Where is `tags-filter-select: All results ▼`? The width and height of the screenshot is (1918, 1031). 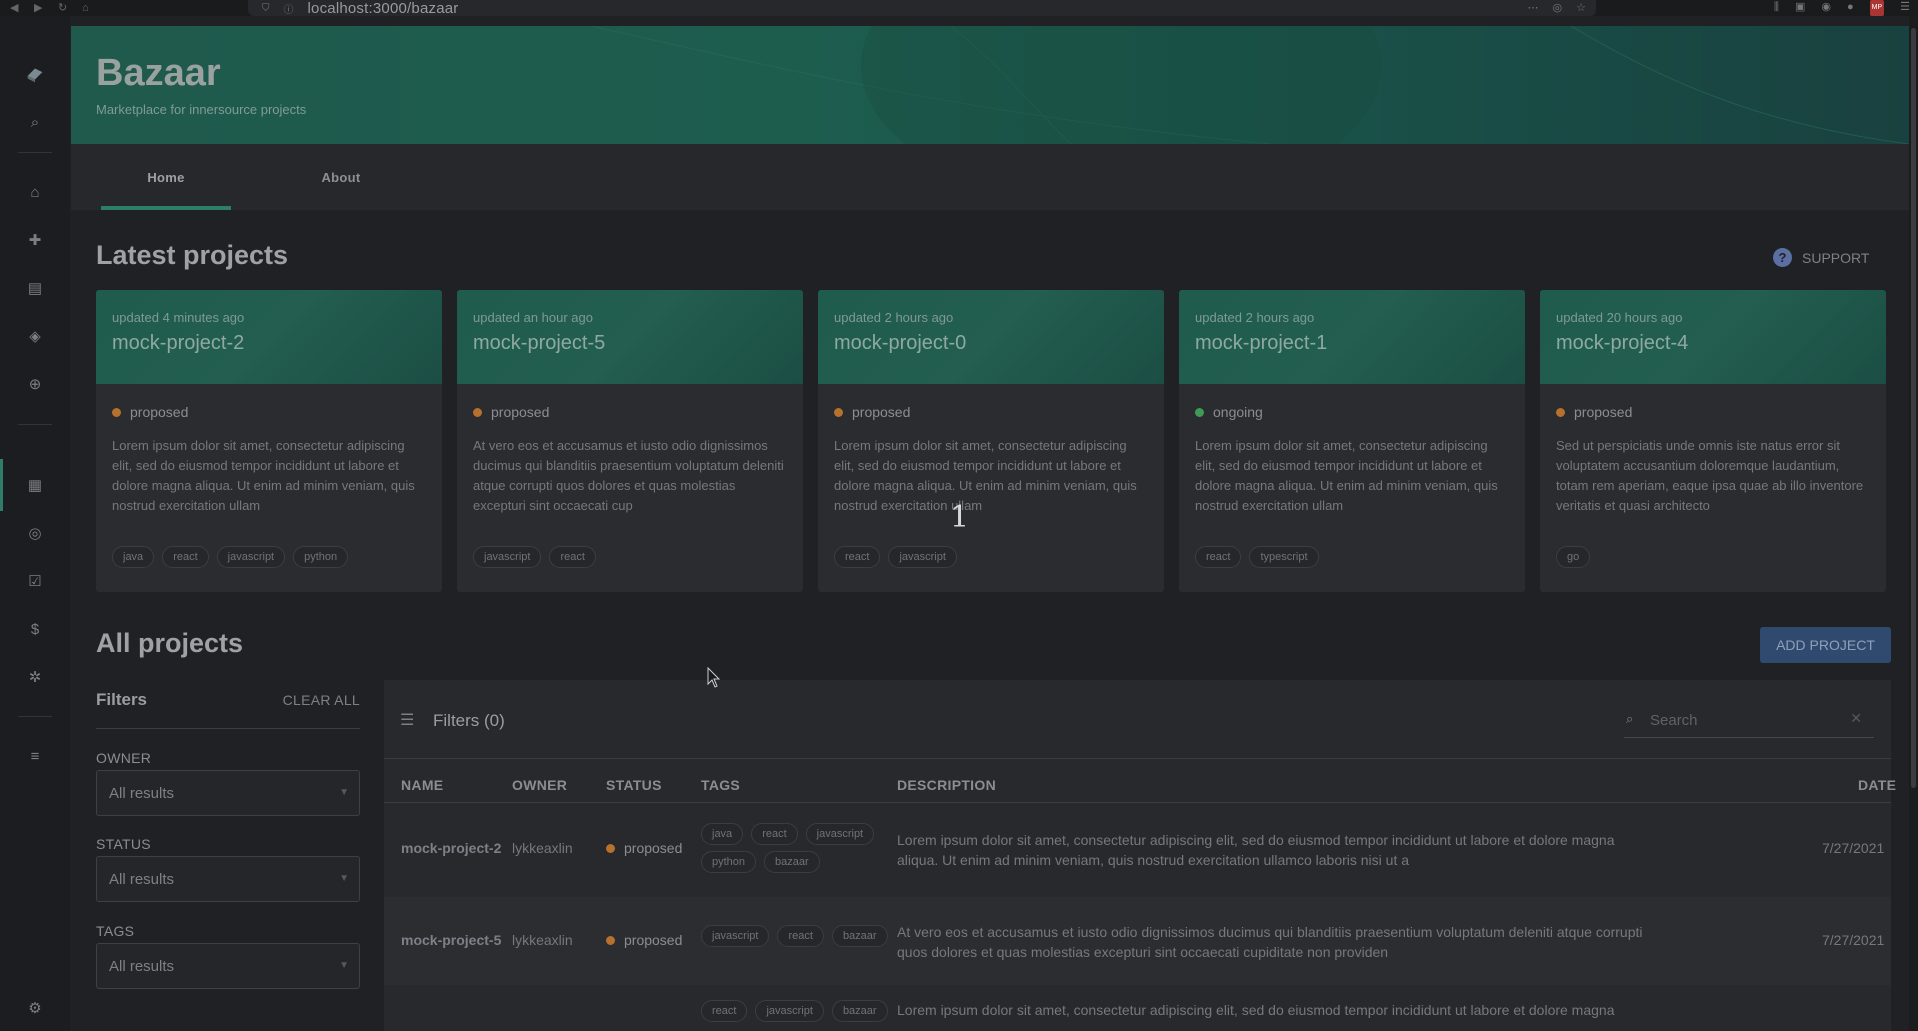
tags-filter-select: All results ▼ is located at coordinates (228, 966).